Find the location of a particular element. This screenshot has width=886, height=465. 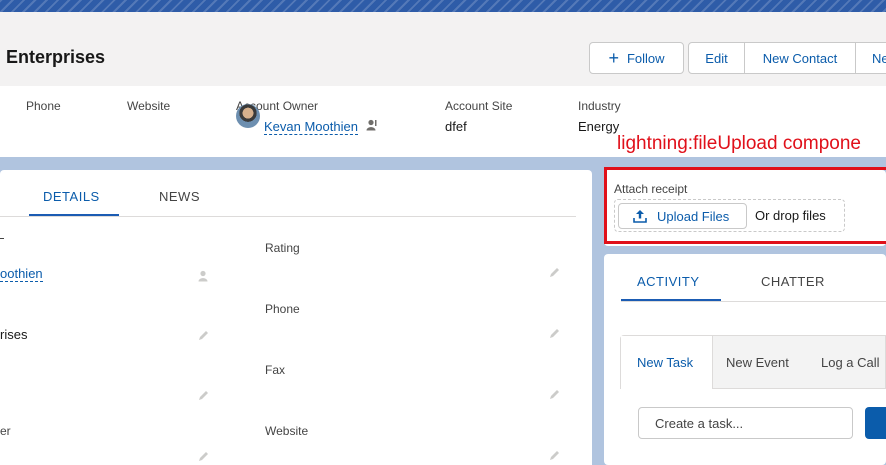

industry-label: Industry is located at coordinates (599, 106).